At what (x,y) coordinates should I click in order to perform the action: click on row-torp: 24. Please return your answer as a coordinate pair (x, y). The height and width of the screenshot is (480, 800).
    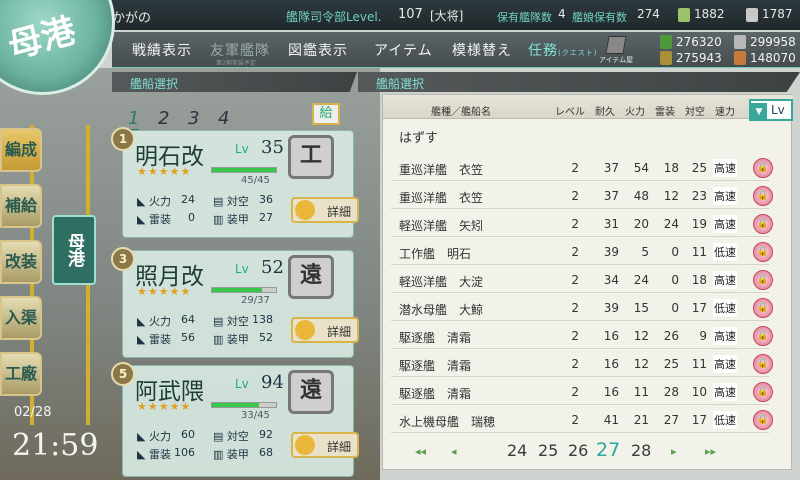
    Looking at the image, I should click on (671, 224).